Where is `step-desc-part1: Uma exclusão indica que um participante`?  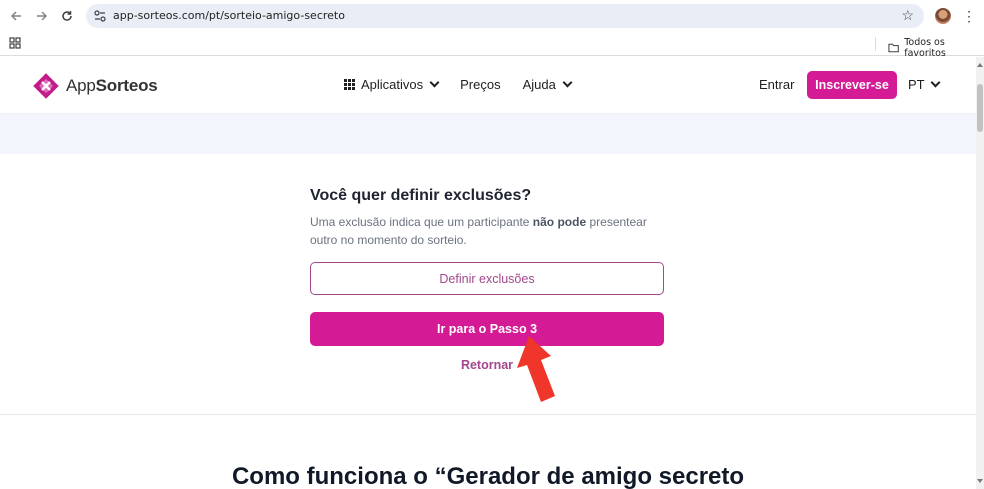
step-desc-part1: Uma exclusão indica que um participante is located at coordinates (421, 222).